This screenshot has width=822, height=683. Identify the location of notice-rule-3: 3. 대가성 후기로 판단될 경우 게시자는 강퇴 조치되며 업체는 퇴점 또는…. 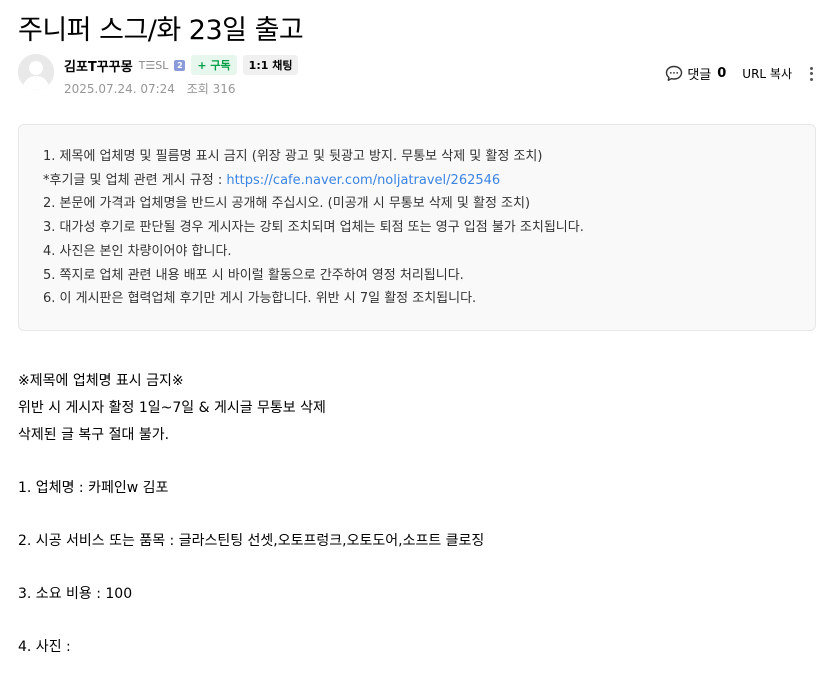
(313, 228).